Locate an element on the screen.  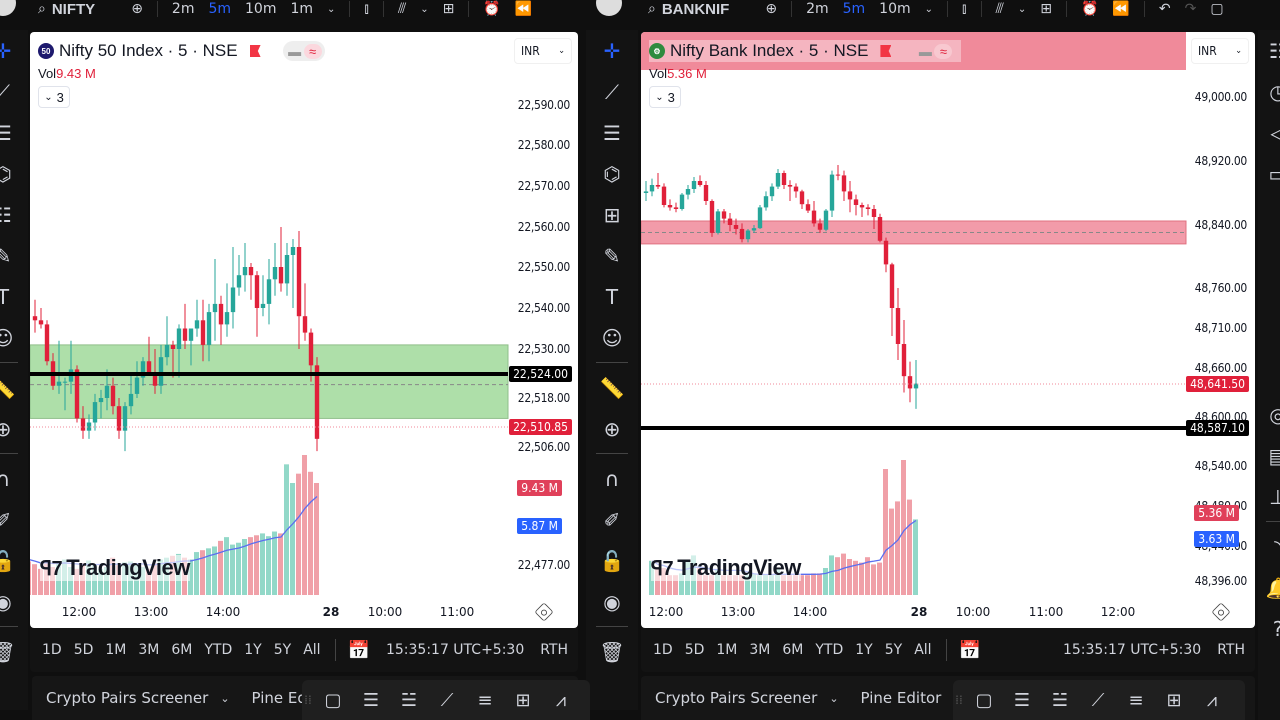
lock-icon: 🔓 is located at coordinates (612, 560).